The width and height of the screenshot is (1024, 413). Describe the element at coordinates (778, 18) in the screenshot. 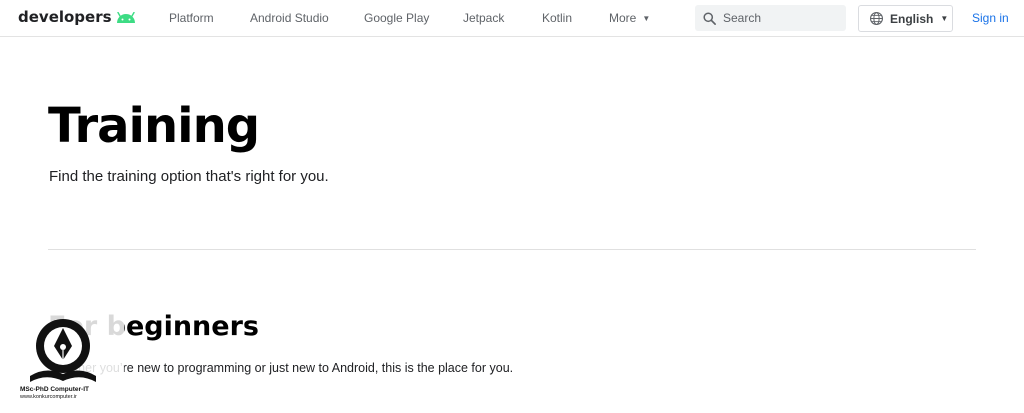

I see `search-input` at that location.